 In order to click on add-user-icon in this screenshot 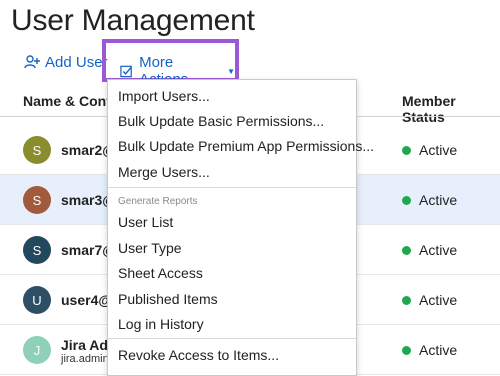, I will do `click(32, 62)`.